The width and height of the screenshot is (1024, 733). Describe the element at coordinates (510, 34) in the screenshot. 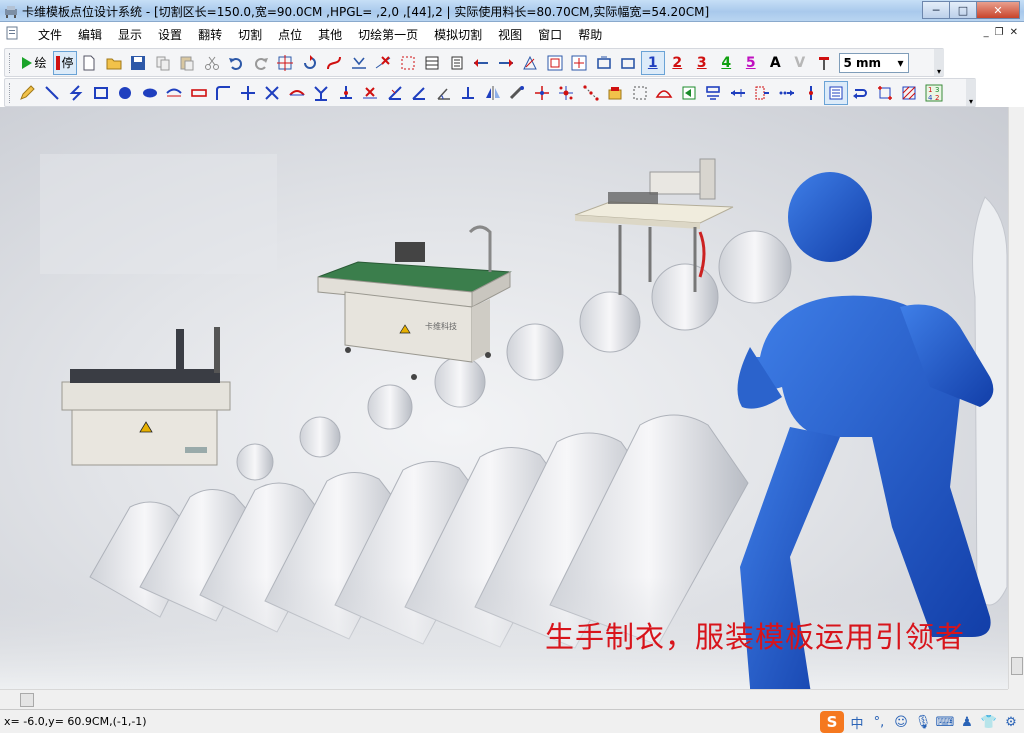

I see `menu-view: 视图` at that location.